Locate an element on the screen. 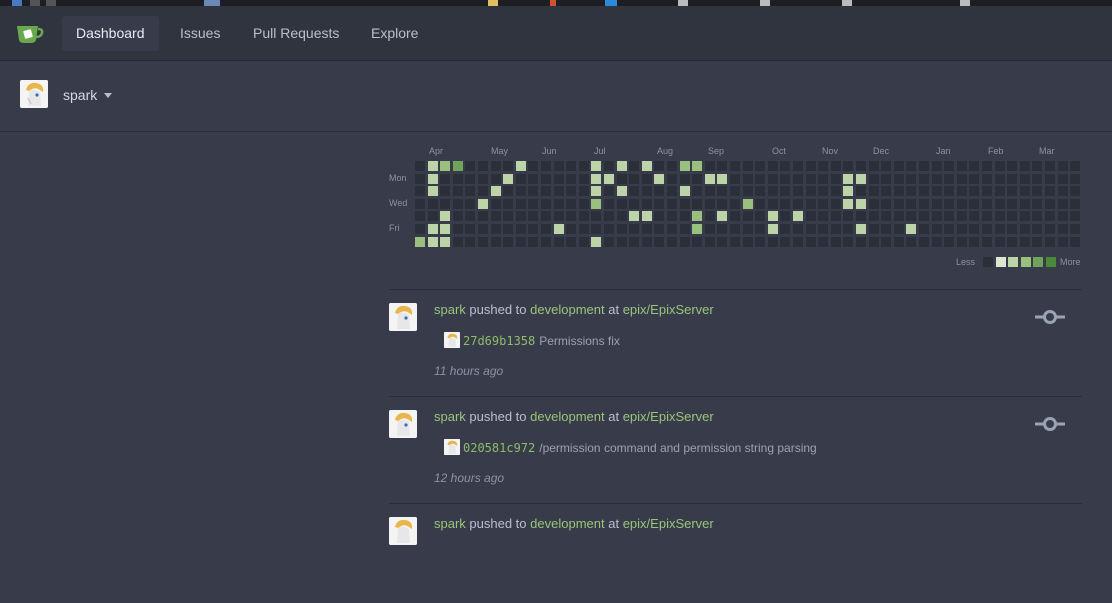 The image size is (1112, 603). commit-sha-link: 020581c972 is located at coordinates (499, 448).